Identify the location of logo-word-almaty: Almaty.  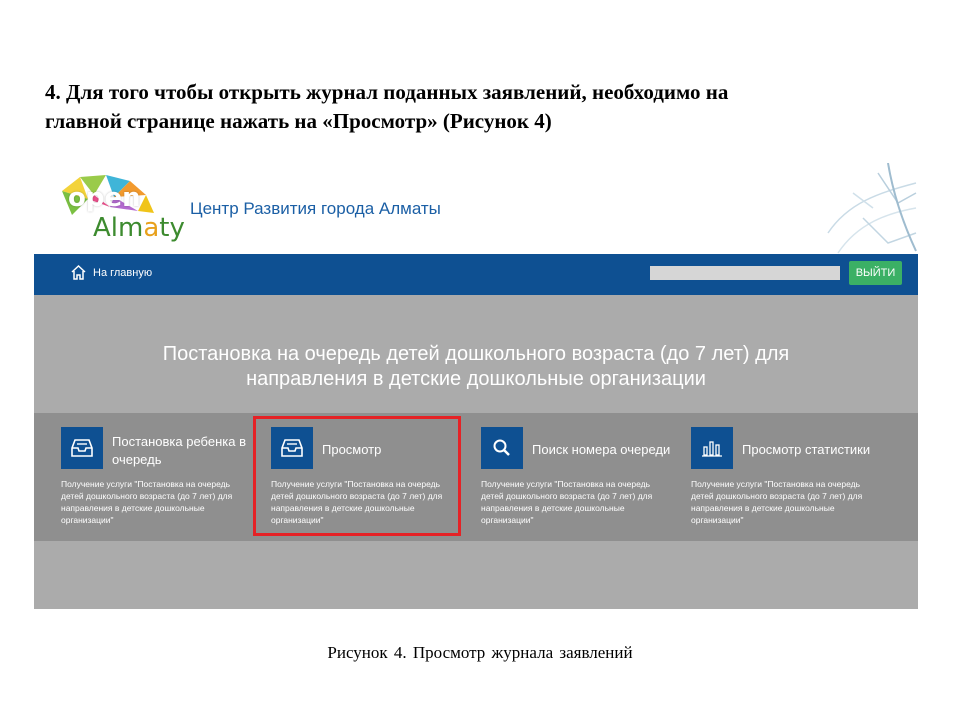
(139, 228).